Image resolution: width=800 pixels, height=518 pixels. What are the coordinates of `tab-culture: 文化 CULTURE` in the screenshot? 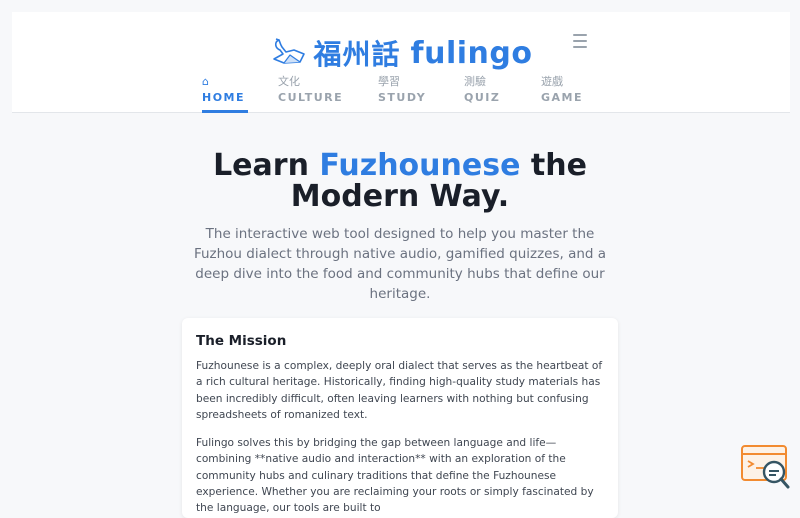 It's located at (313, 94).